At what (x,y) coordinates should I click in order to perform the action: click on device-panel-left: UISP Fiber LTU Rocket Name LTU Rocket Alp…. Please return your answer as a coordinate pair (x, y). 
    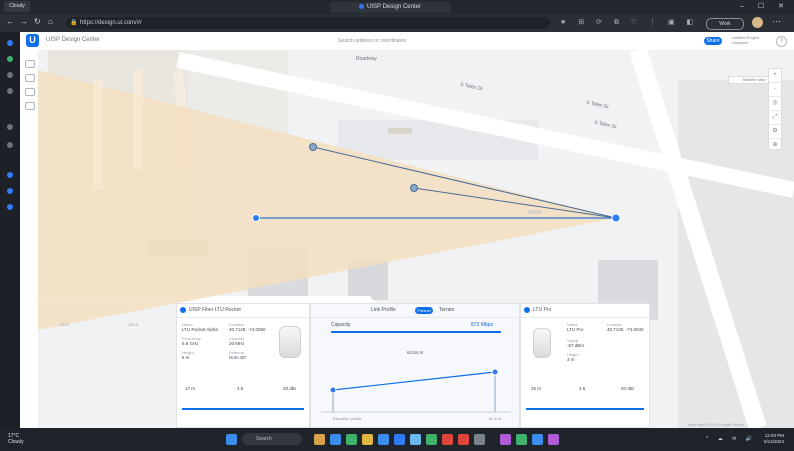
    Looking at the image, I should click on (243, 365).